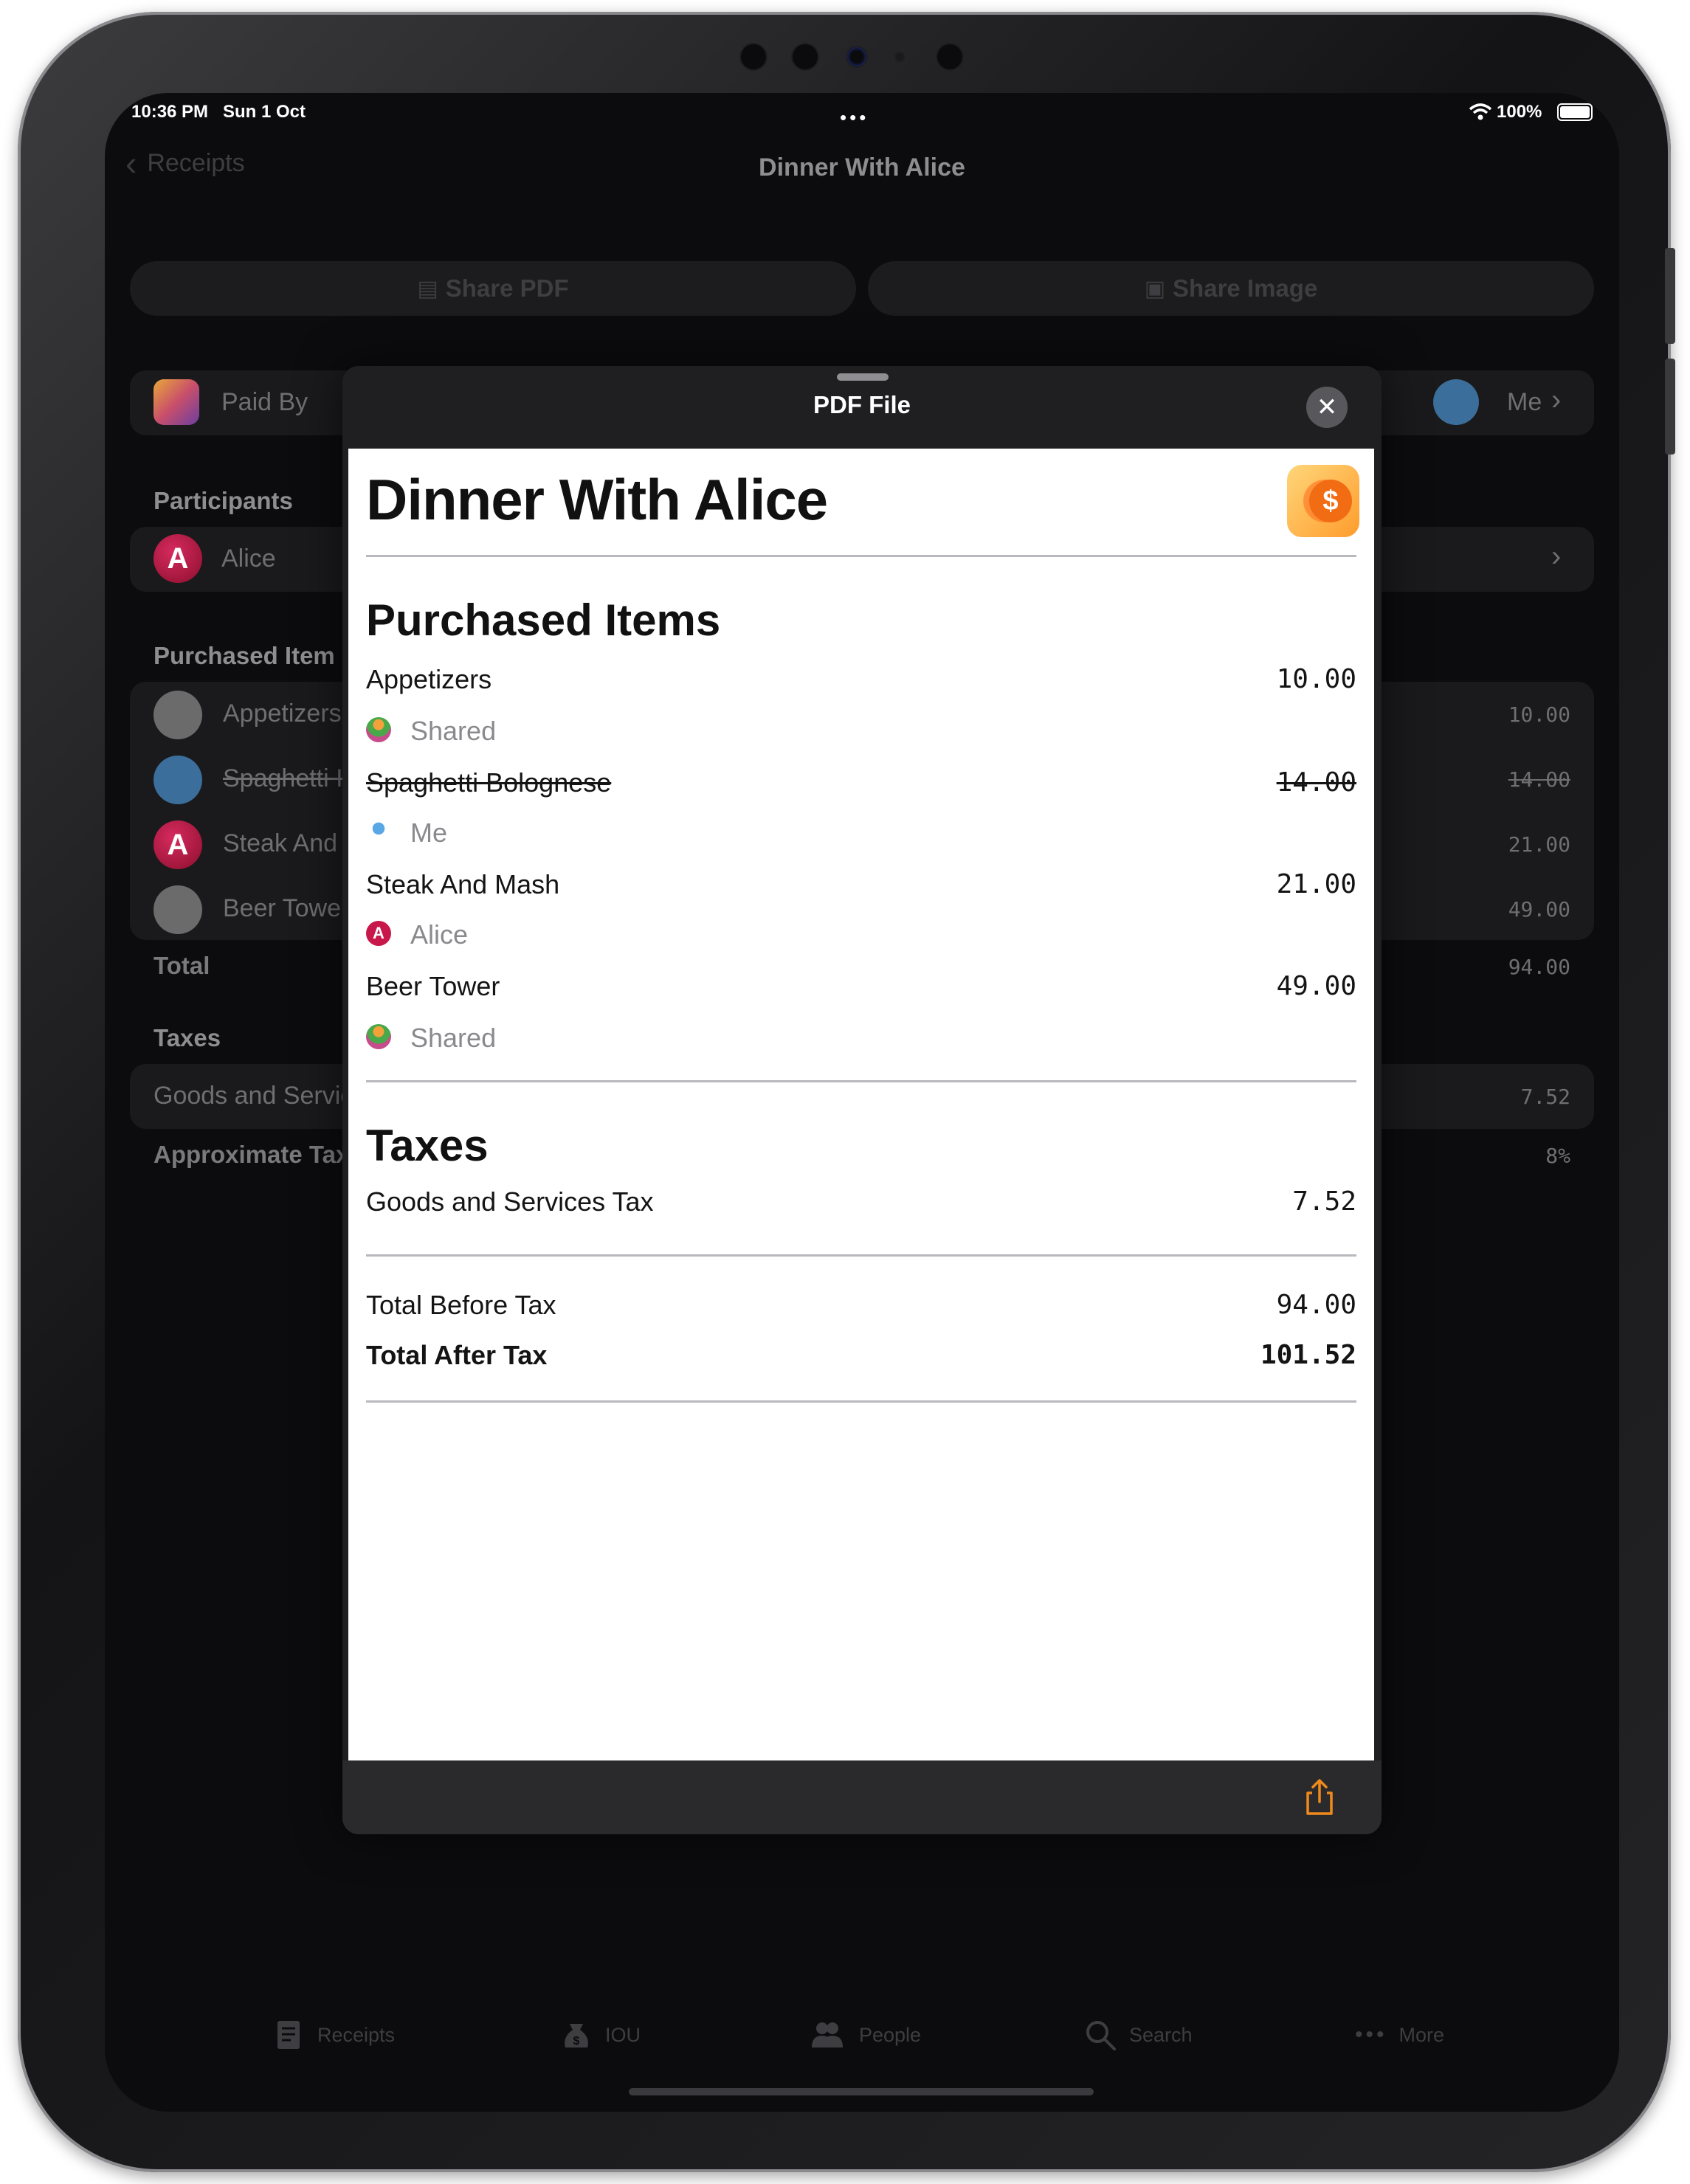 The width and height of the screenshot is (1690, 2184). What do you see at coordinates (439, 935) in the screenshot?
I see `pdf-item-owner: Alice` at bounding box center [439, 935].